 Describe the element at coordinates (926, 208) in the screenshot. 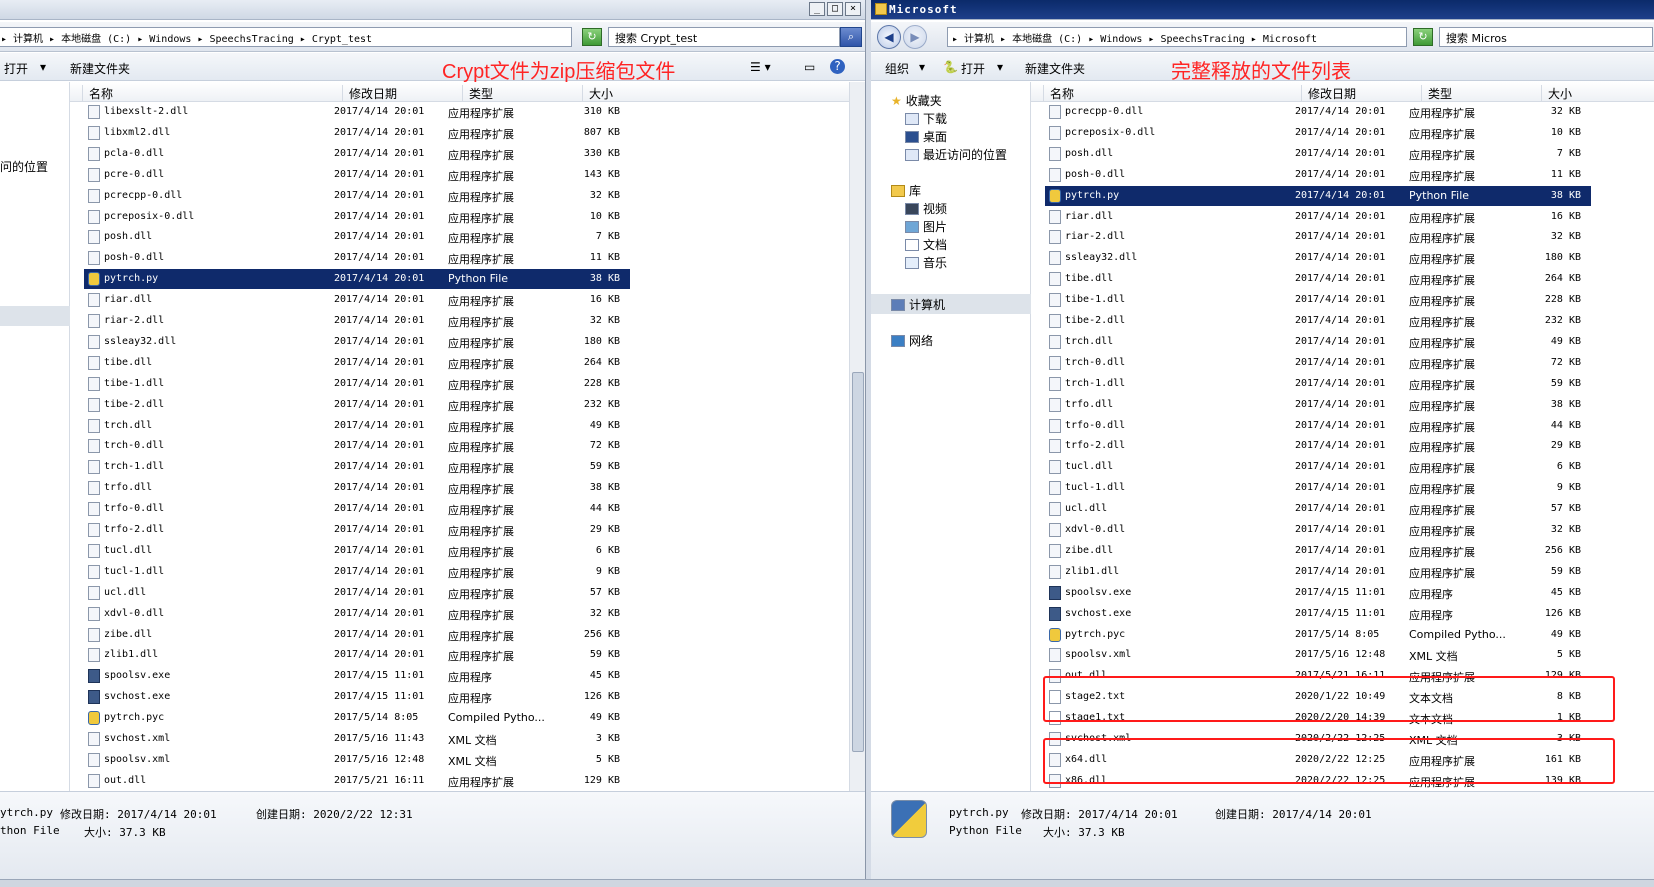

I see `nav-video: 视频` at that location.